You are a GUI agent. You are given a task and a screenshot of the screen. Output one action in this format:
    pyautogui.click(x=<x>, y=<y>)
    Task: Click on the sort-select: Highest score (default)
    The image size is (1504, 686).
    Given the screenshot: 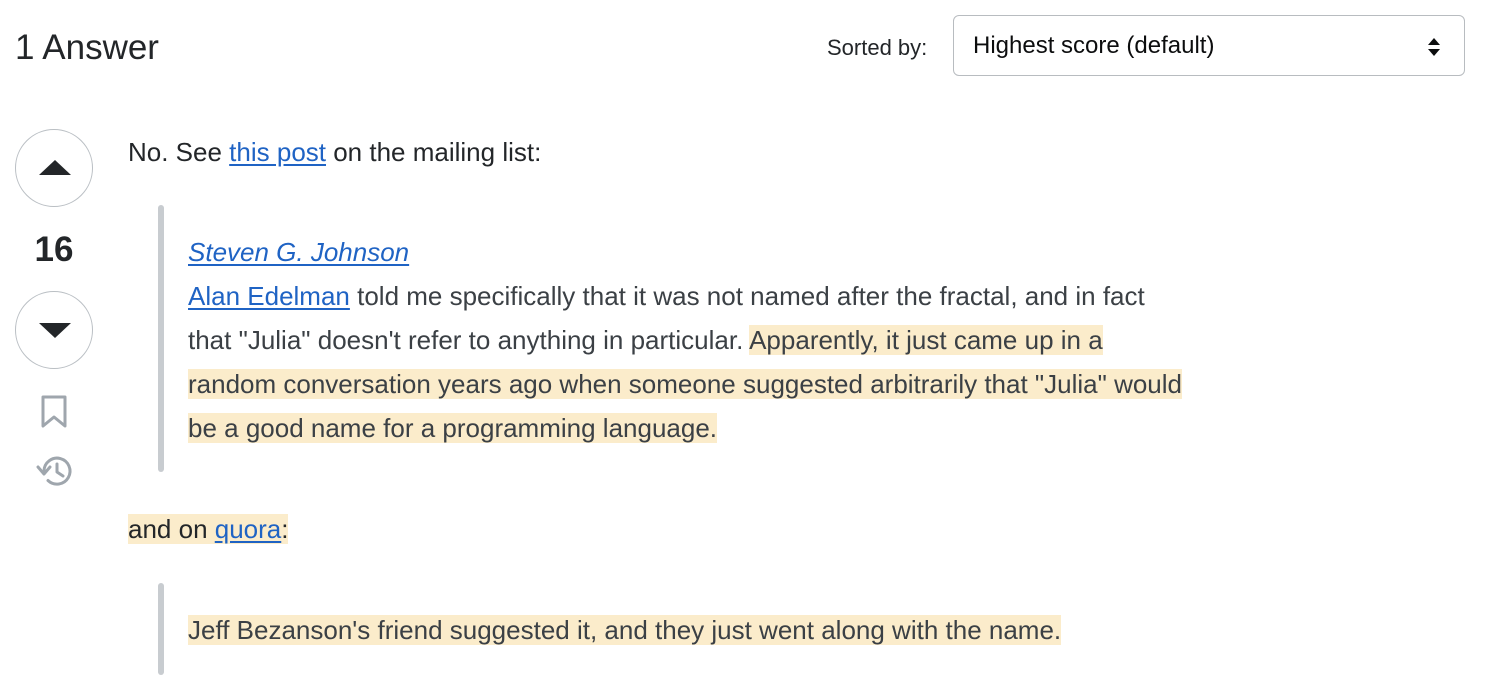 What is the action you would take?
    pyautogui.click(x=1209, y=45)
    